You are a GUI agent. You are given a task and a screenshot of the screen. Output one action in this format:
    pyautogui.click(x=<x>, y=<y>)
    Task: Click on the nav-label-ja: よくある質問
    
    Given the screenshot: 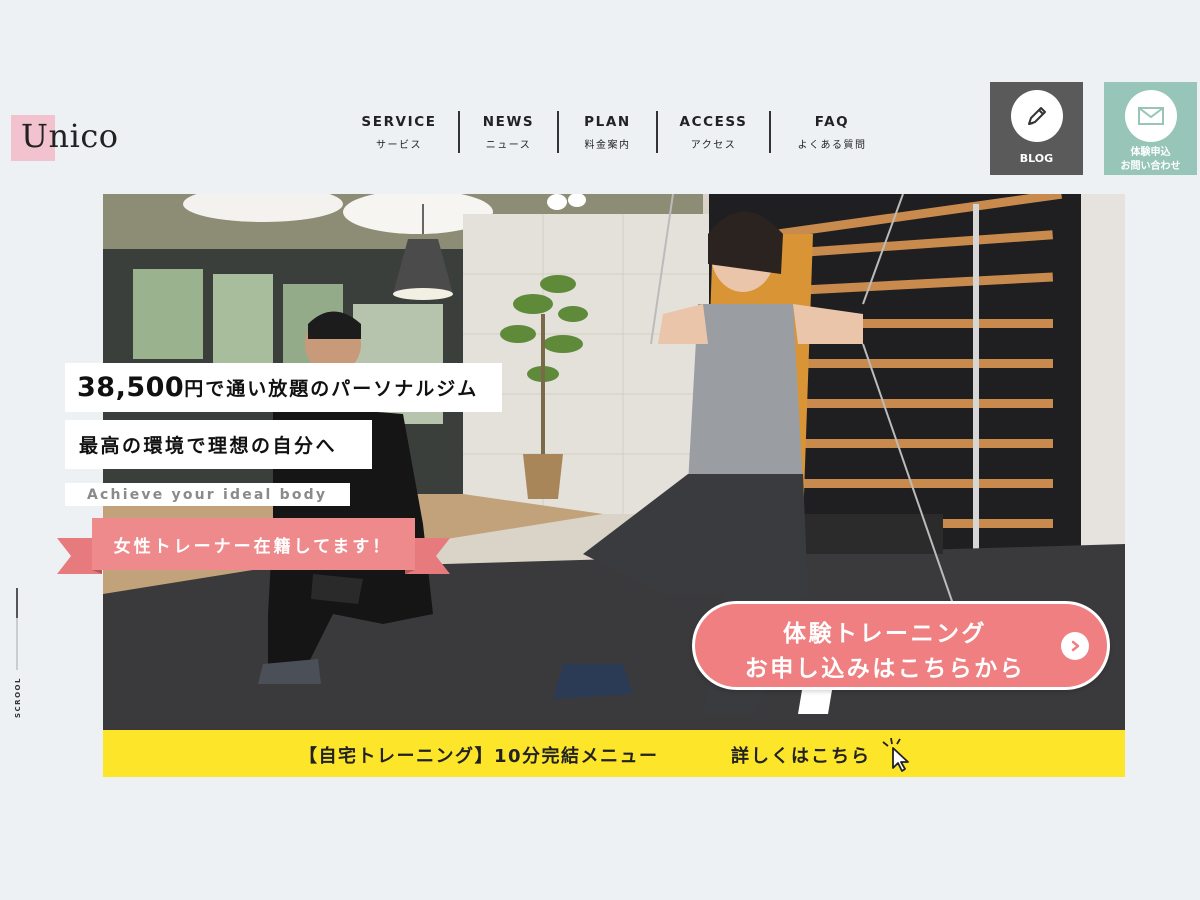 What is the action you would take?
    pyautogui.click(x=832, y=145)
    